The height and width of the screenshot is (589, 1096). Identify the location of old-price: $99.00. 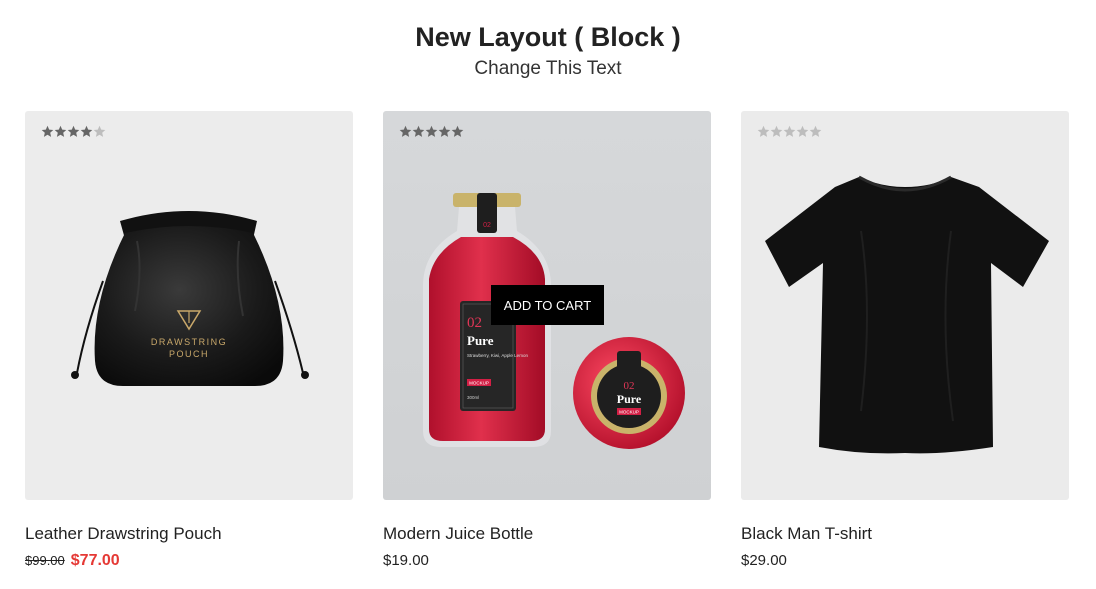
(45, 560).